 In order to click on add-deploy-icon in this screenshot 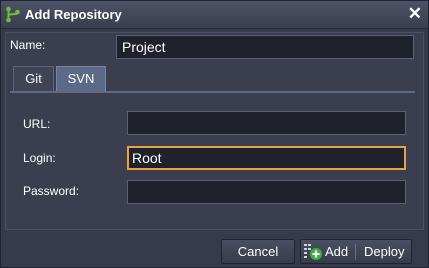, I will do `click(313, 252)`.